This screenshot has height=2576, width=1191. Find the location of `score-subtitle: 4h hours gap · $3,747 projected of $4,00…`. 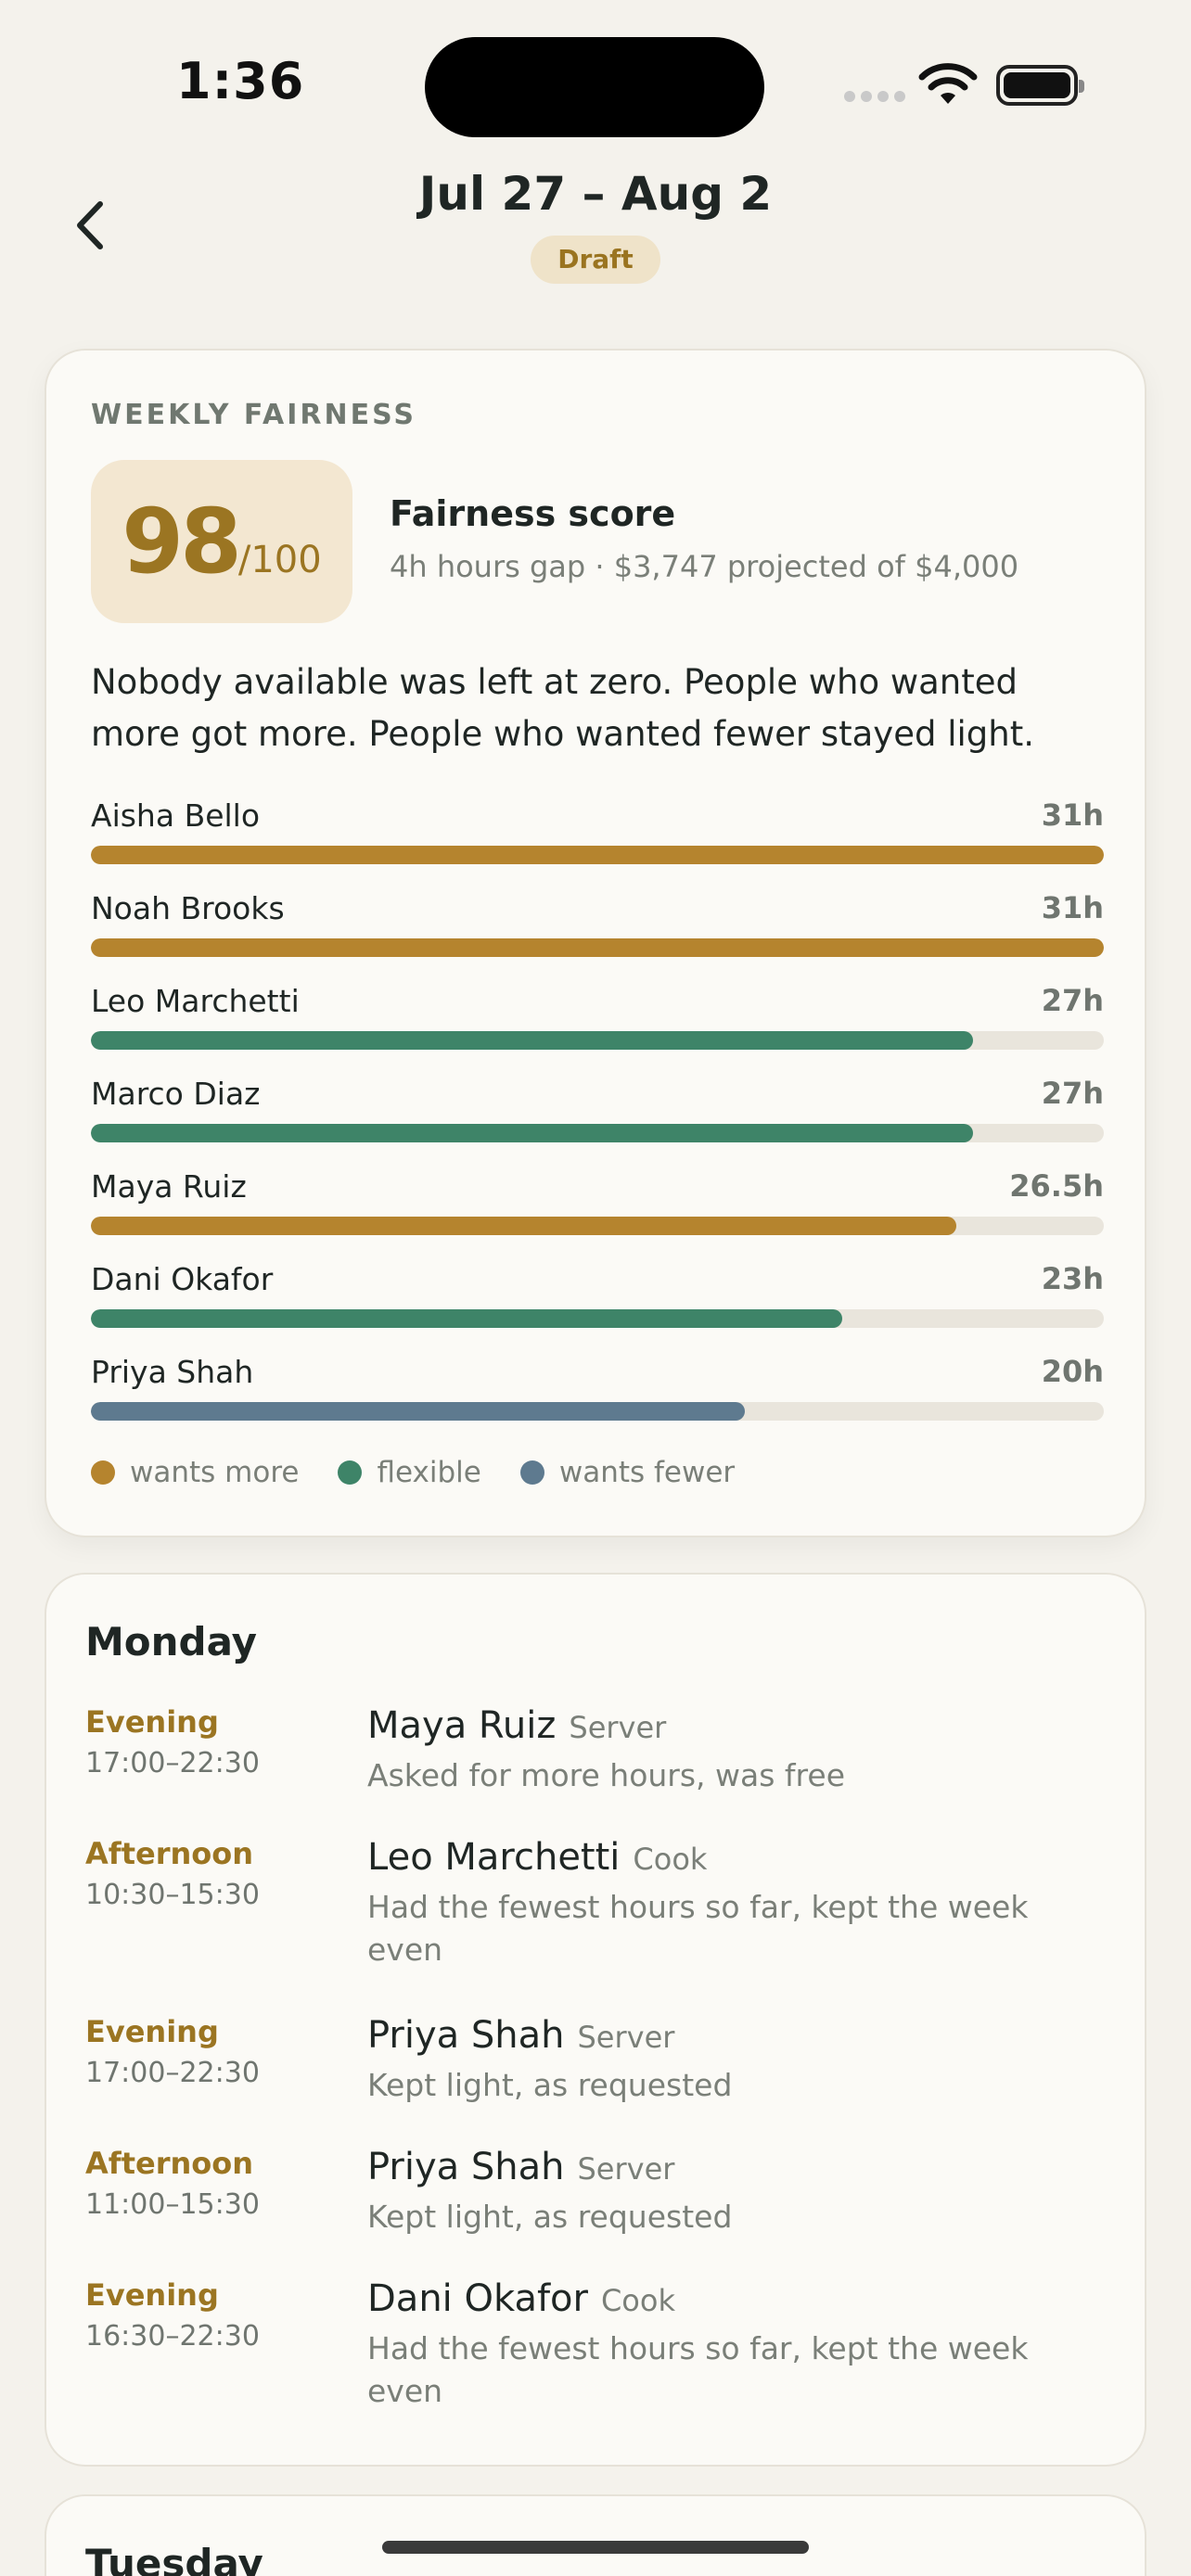

score-subtitle: 4h hours gap · $3,747 projected of $4,00… is located at coordinates (704, 566).